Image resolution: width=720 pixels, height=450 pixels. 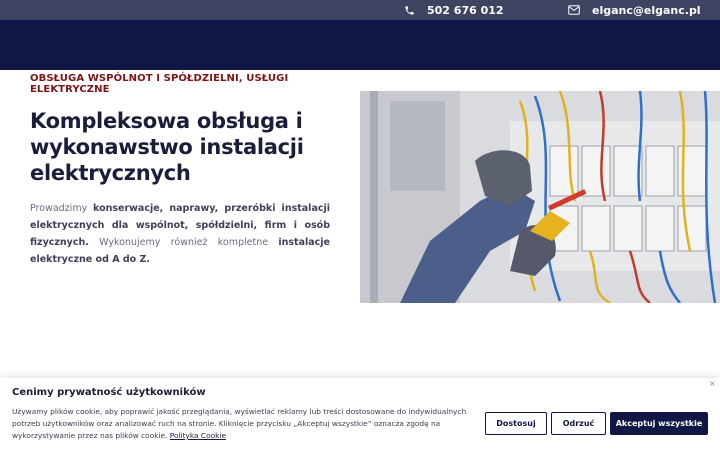 What do you see at coordinates (109, 392) in the screenshot?
I see `cookie-title: Cenimy prywatność użytkowników` at bounding box center [109, 392].